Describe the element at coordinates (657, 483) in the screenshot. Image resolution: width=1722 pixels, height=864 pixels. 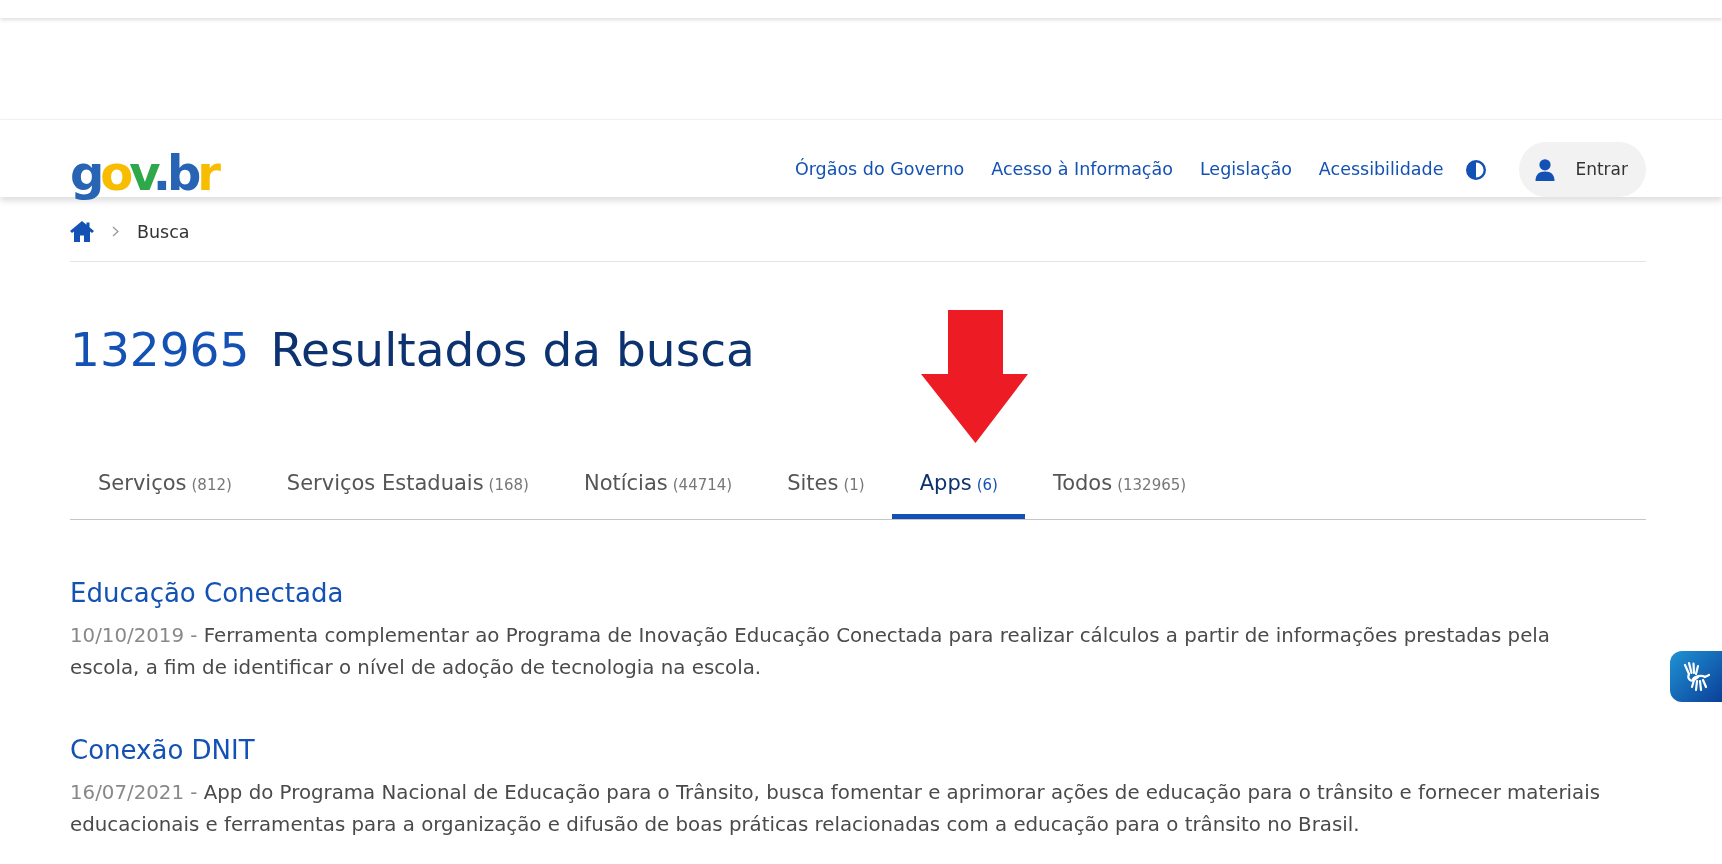
I see `tab: Notícias (44714)` at that location.